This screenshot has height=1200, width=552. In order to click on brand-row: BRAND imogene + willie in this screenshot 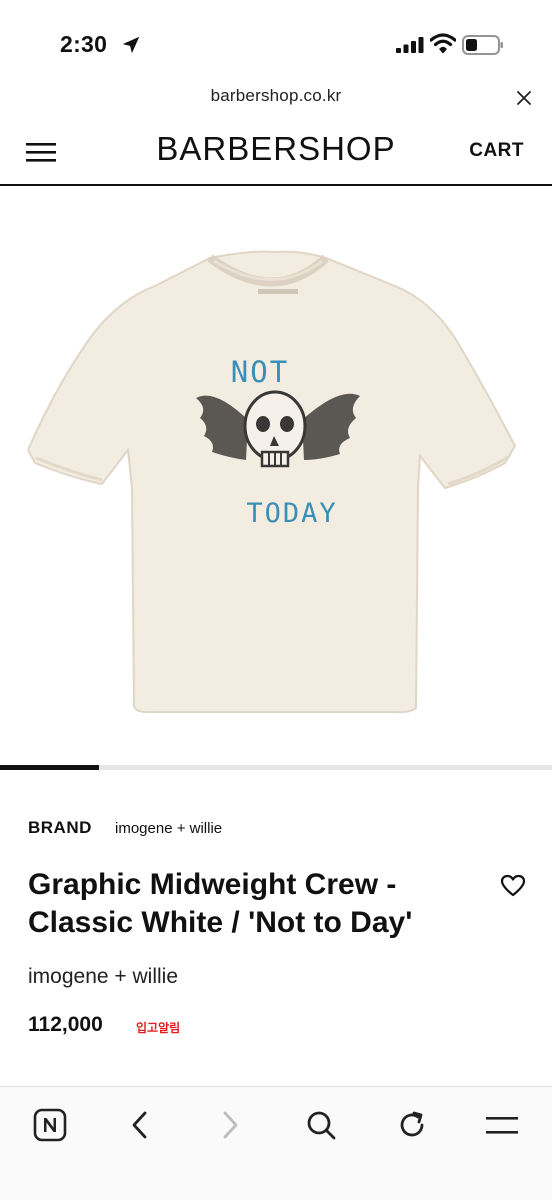, I will do `click(278, 830)`.